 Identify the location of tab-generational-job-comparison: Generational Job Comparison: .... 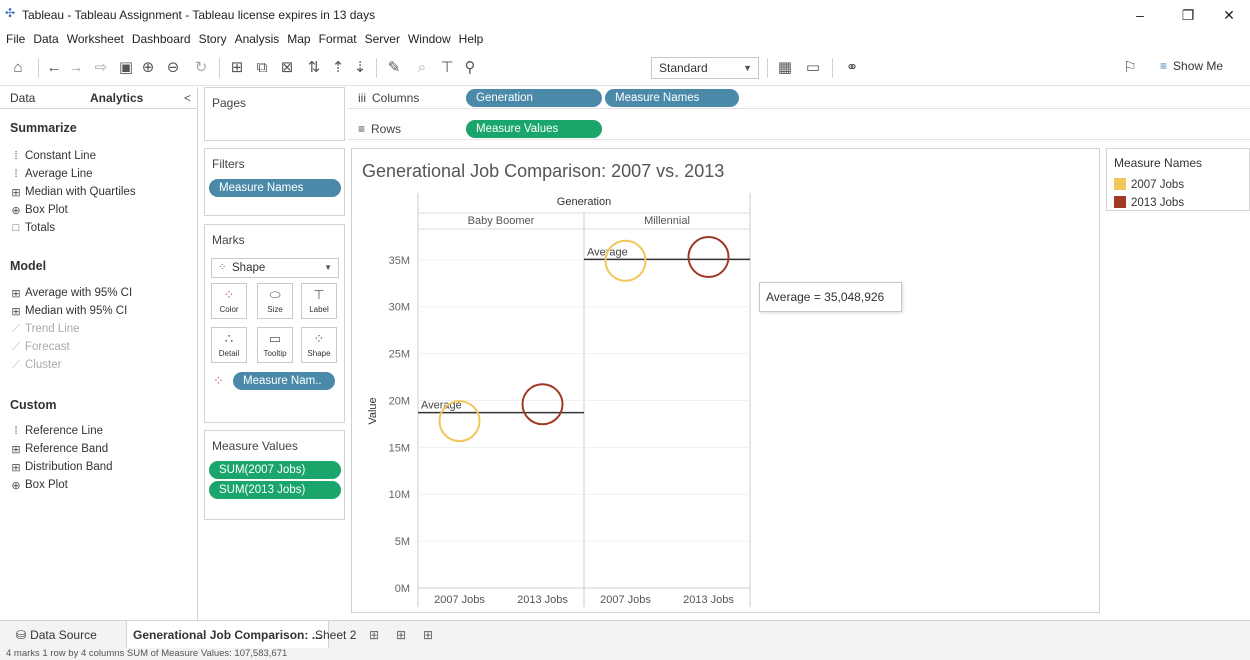
(227, 635).